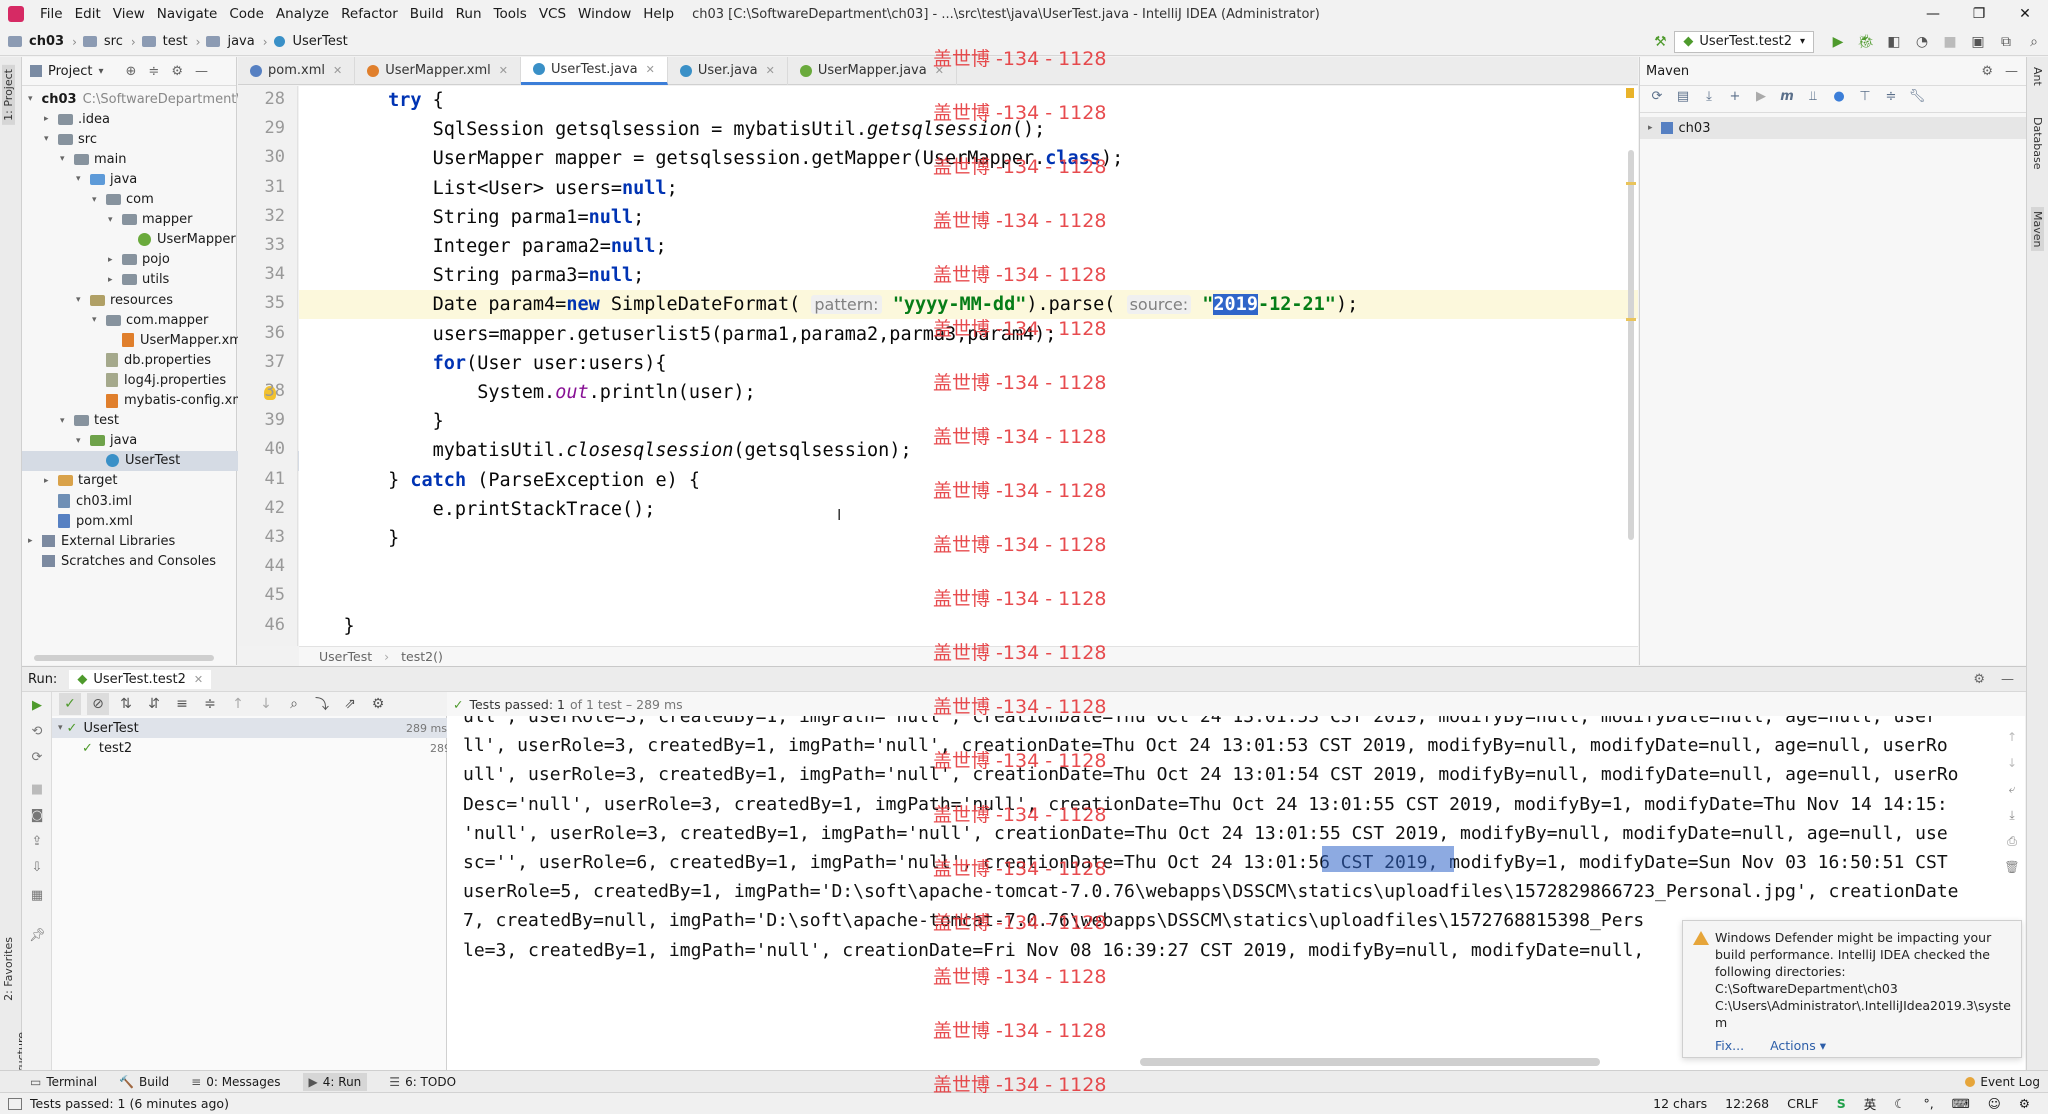  What do you see at coordinates (37, 842) in the screenshot?
I see `export-icon: ⇪` at bounding box center [37, 842].